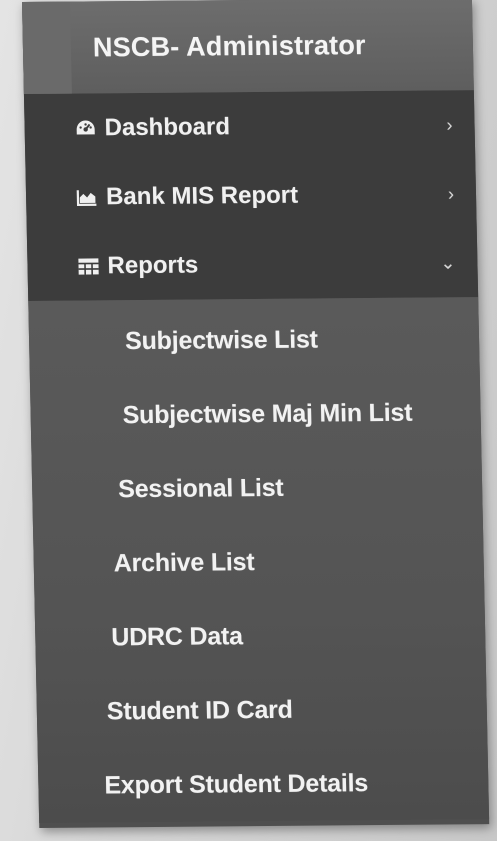 The image size is (497, 841). Describe the element at coordinates (87, 197) in the screenshot. I see `area-chart-icon` at that location.